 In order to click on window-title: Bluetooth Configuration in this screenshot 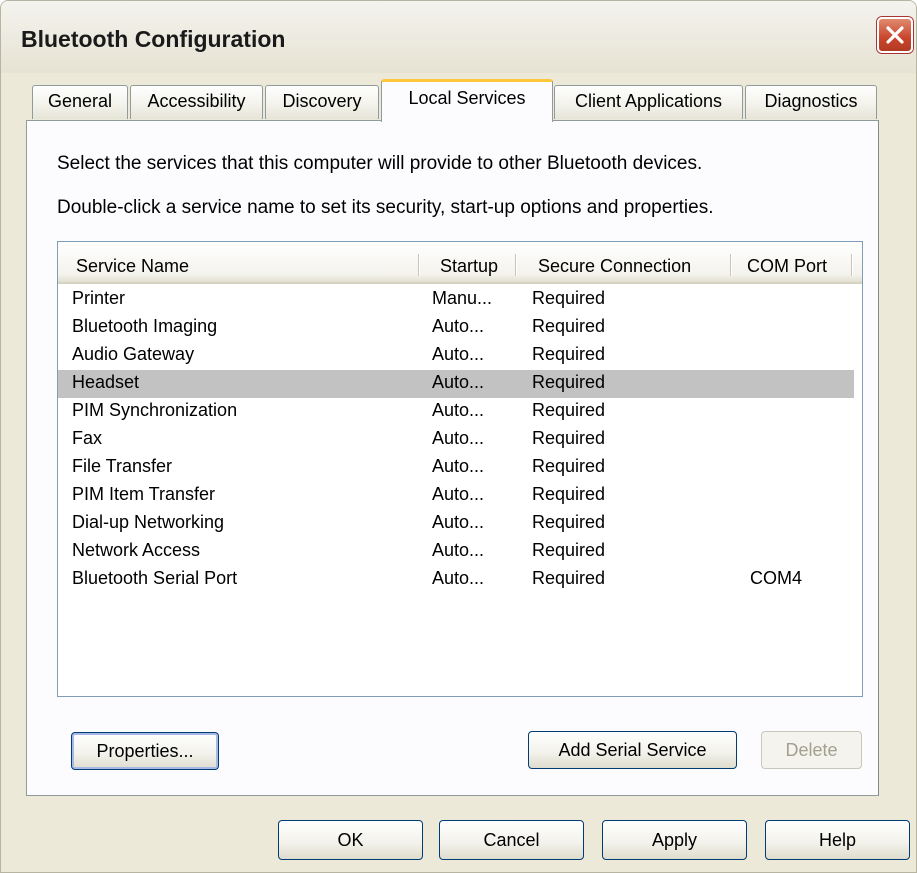, I will do `click(153, 39)`.